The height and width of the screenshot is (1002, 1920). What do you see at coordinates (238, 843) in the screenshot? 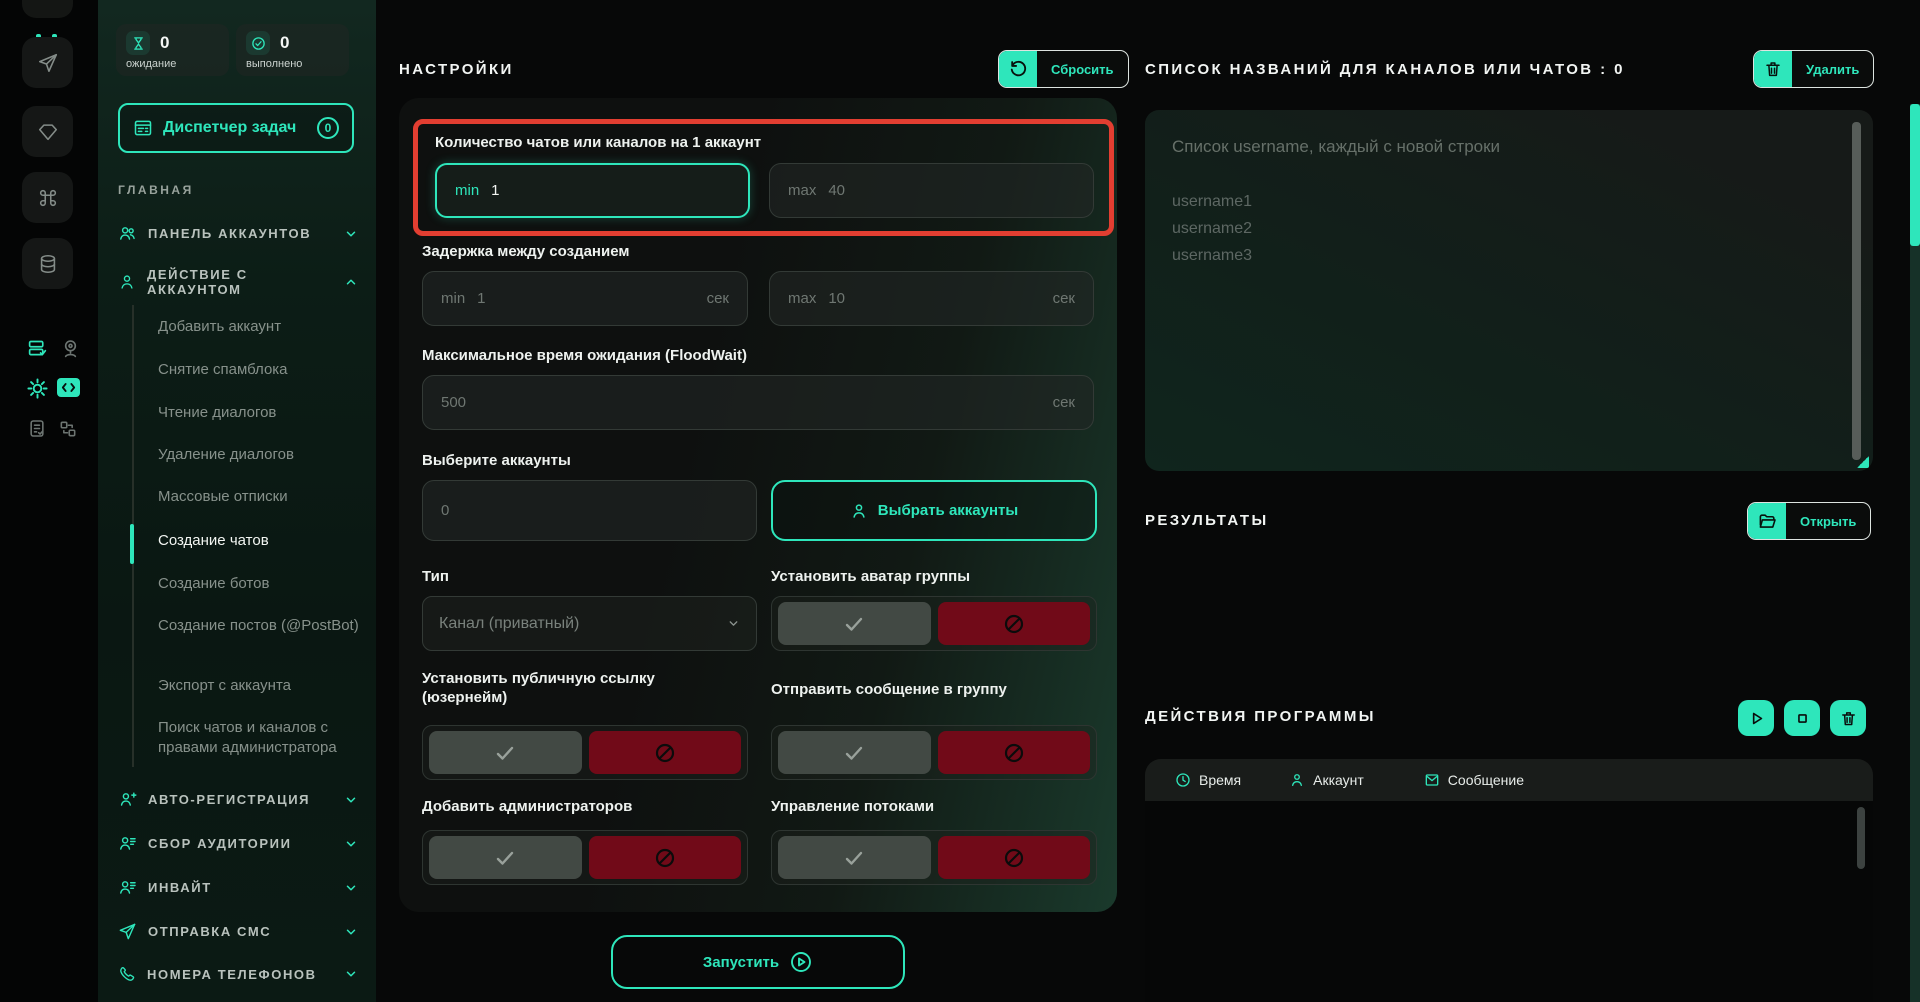
I see `sidebar-item-audience-collect: СБОР АУДИТОРИИ` at bounding box center [238, 843].